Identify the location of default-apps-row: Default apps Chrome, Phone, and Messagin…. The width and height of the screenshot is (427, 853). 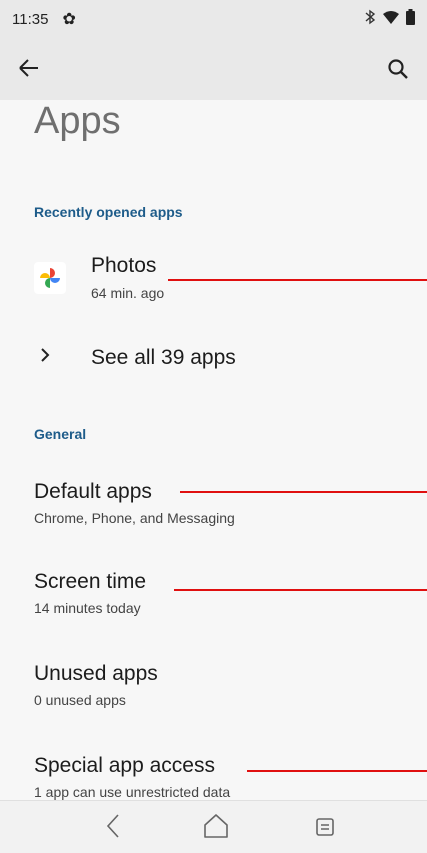
(213, 505).